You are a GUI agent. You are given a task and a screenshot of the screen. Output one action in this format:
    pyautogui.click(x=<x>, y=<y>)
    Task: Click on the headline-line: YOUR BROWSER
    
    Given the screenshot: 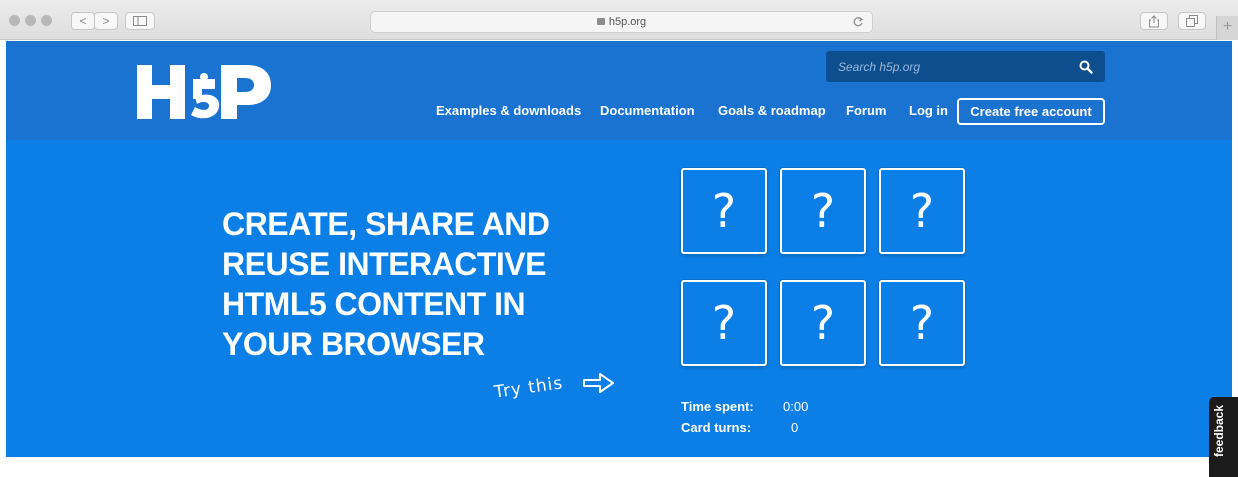 What is the action you would take?
    pyautogui.click(x=353, y=344)
    